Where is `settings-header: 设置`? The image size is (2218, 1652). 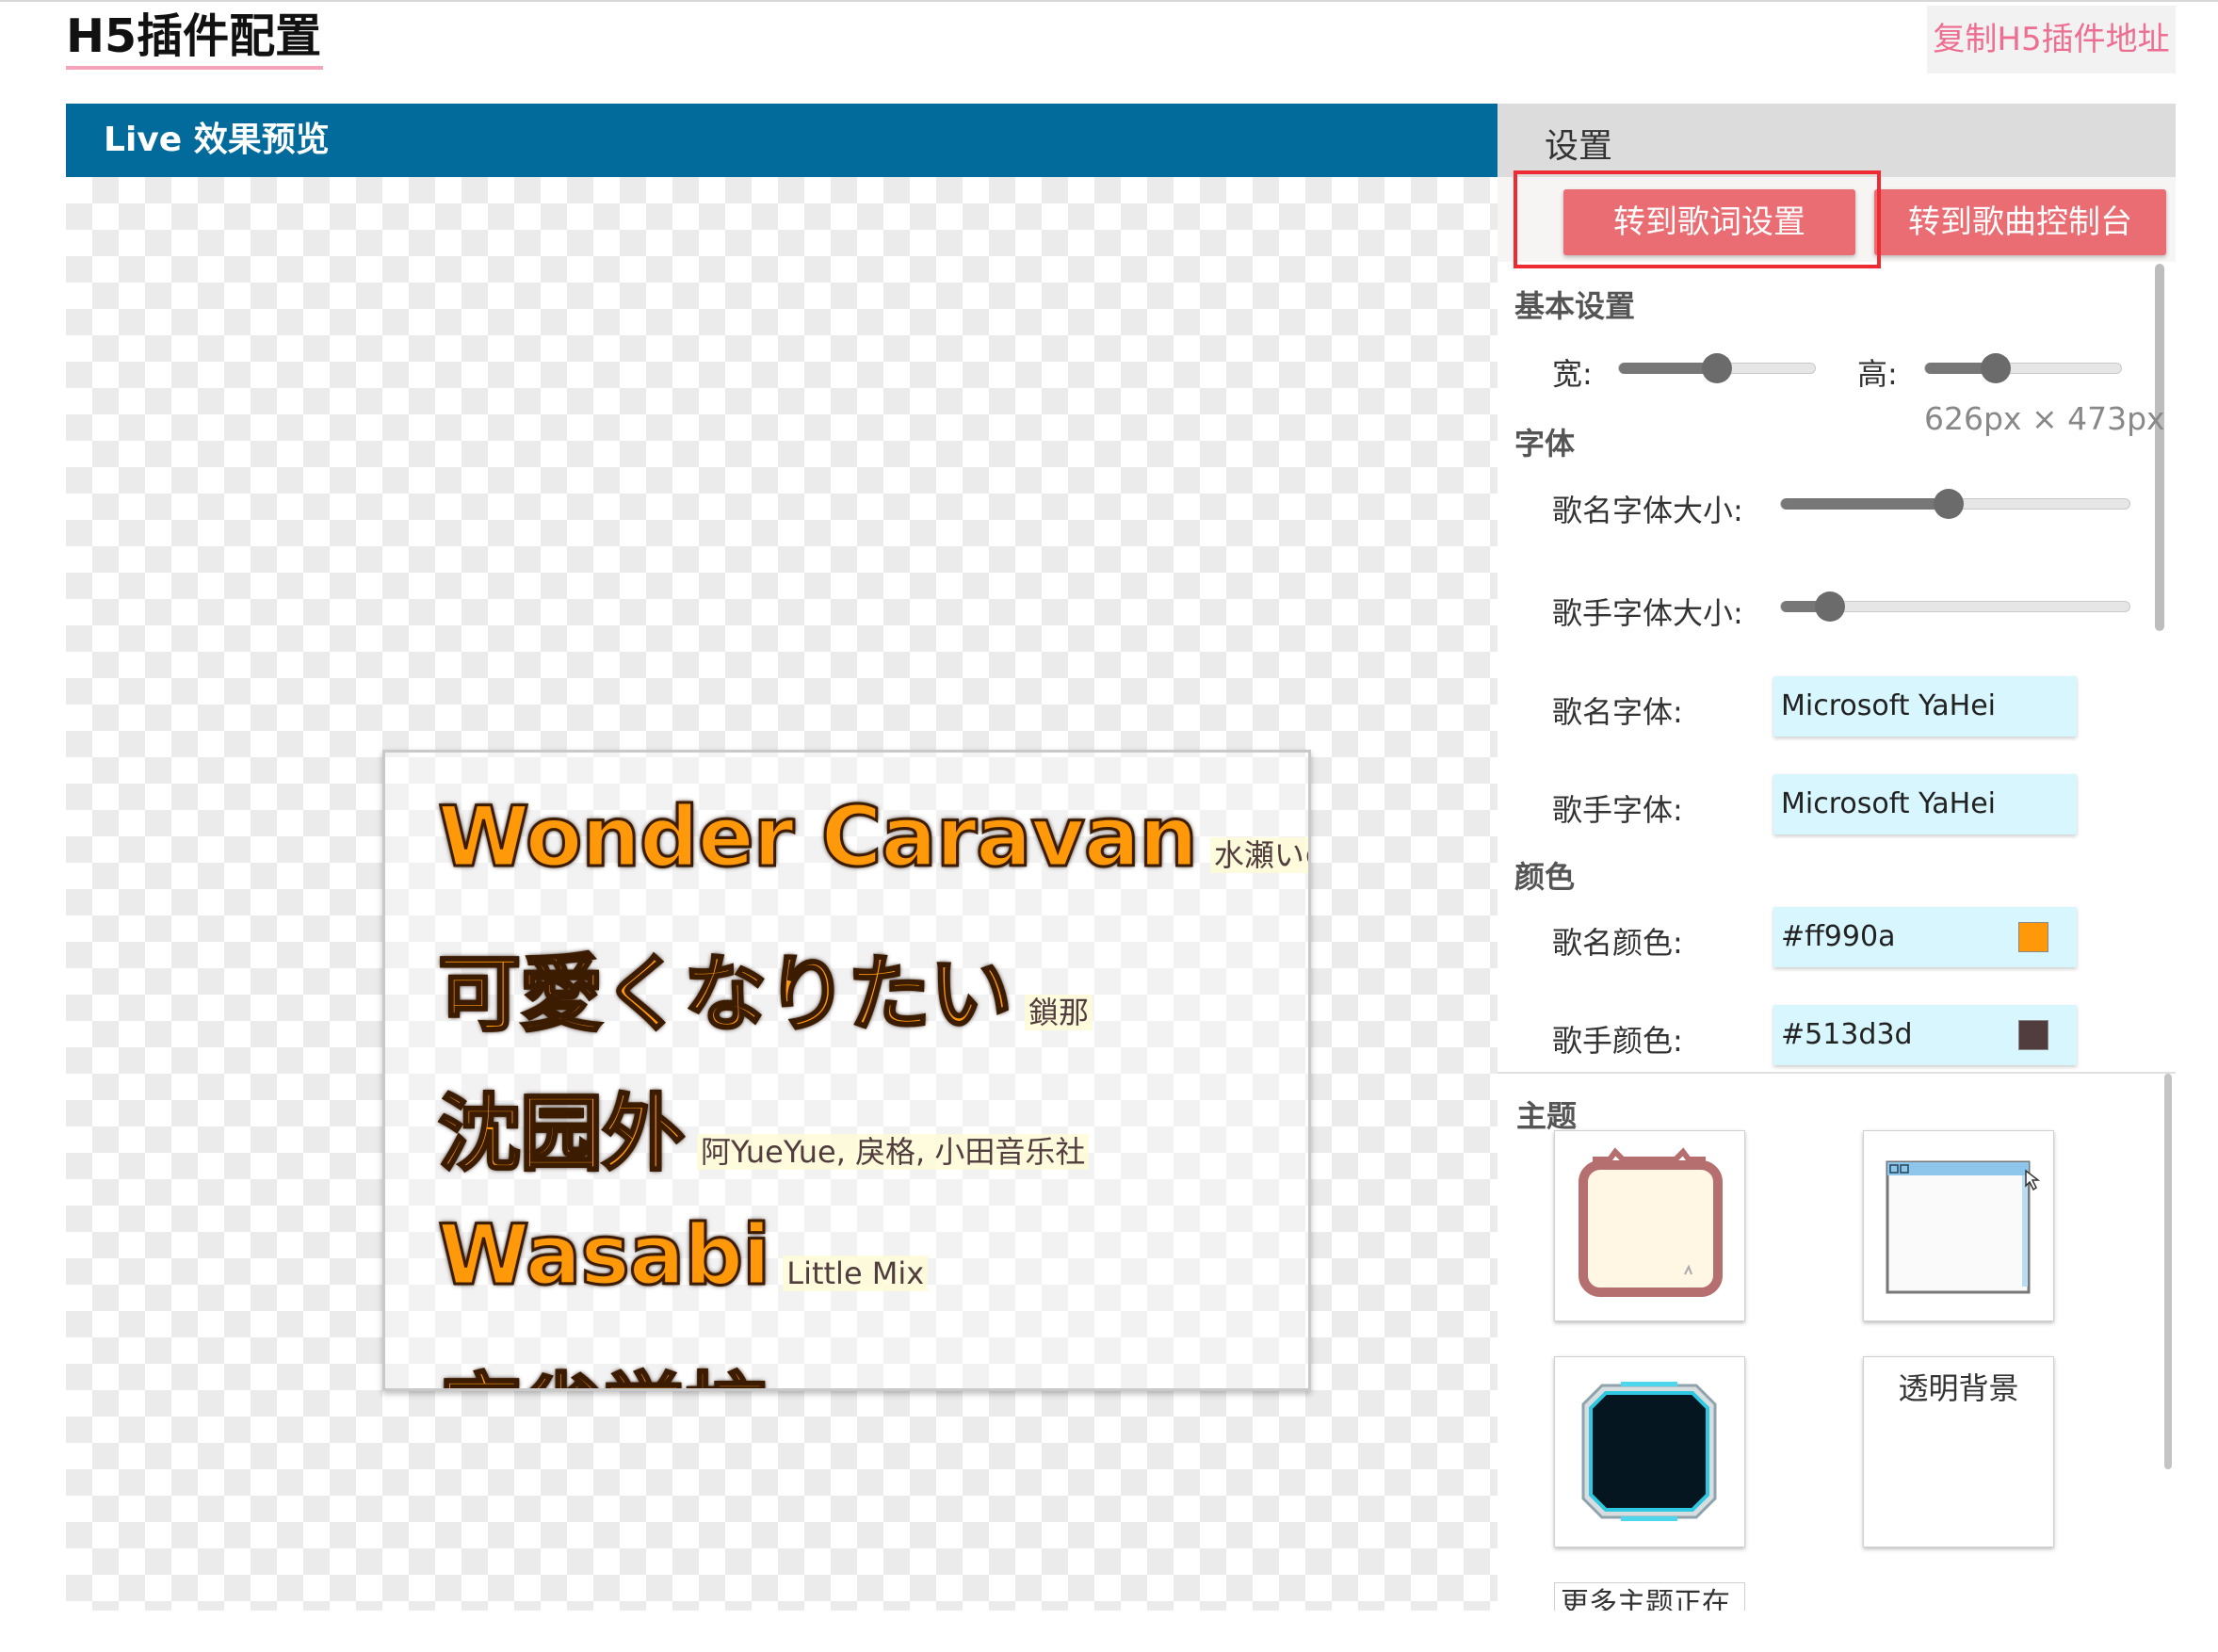
settings-header: 设置 is located at coordinates (1837, 143).